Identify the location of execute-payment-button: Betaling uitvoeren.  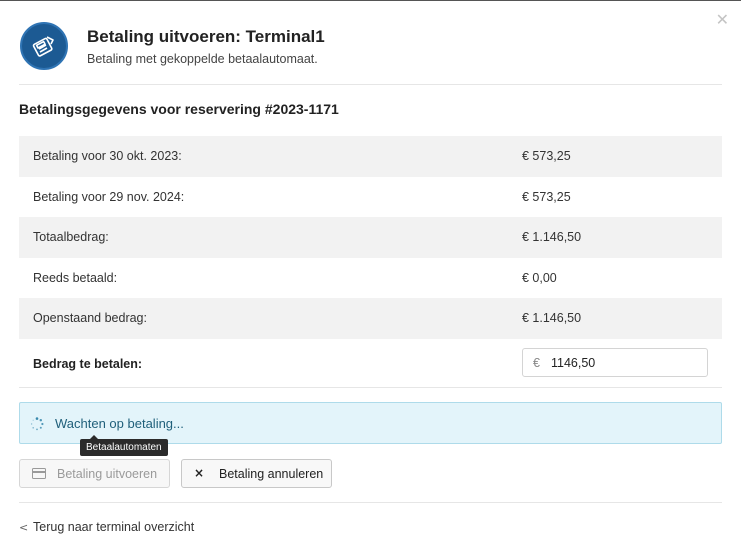
(94, 473).